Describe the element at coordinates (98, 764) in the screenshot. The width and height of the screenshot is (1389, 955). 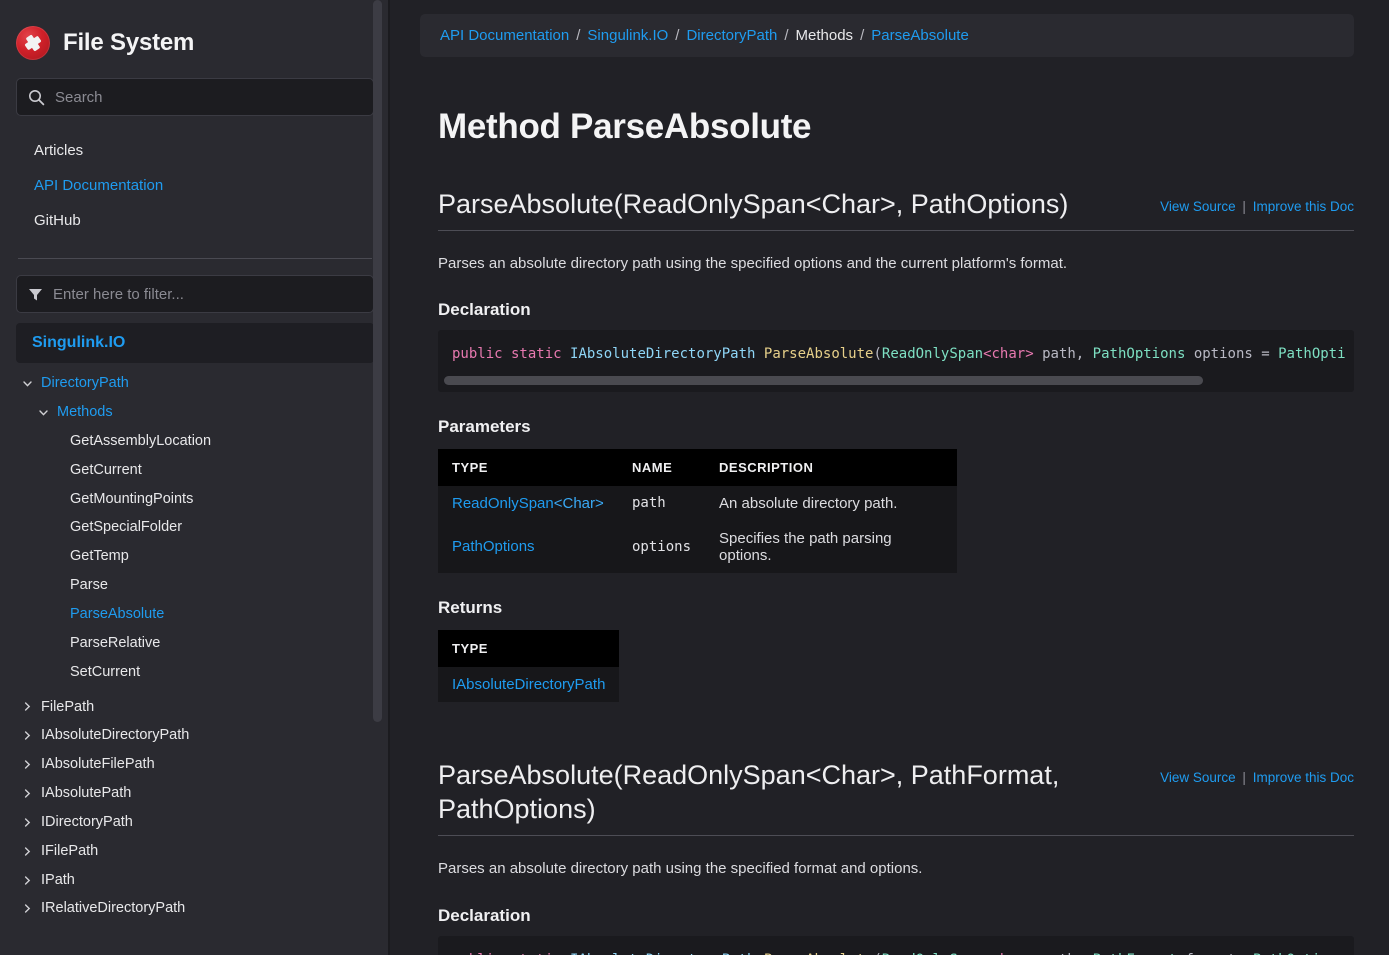
I see `tree-label: IAbsoluteFilePath` at that location.